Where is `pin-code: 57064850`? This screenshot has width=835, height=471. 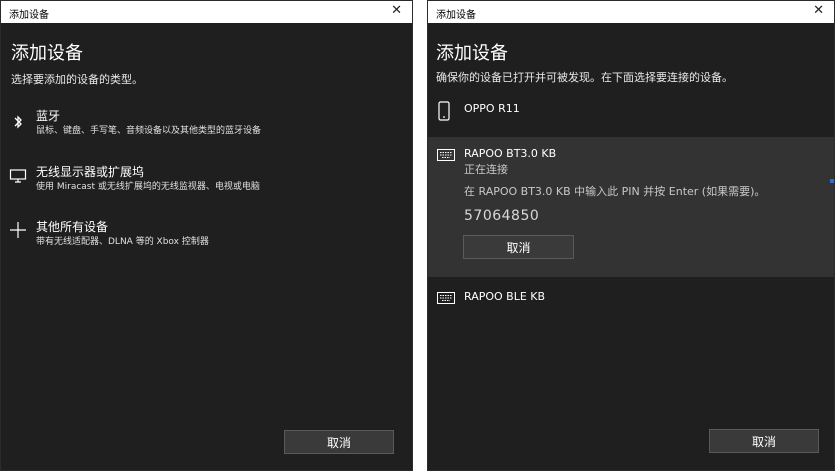 pin-code: 57064850 is located at coordinates (502, 216).